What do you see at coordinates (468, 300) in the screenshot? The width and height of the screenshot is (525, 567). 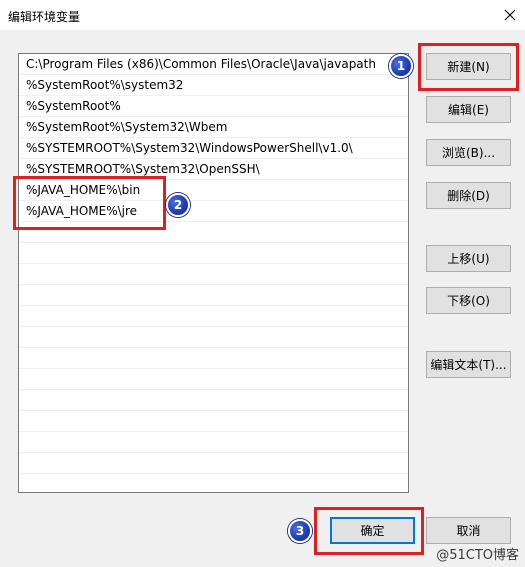 I see `move-down-button: 下移(O)` at bounding box center [468, 300].